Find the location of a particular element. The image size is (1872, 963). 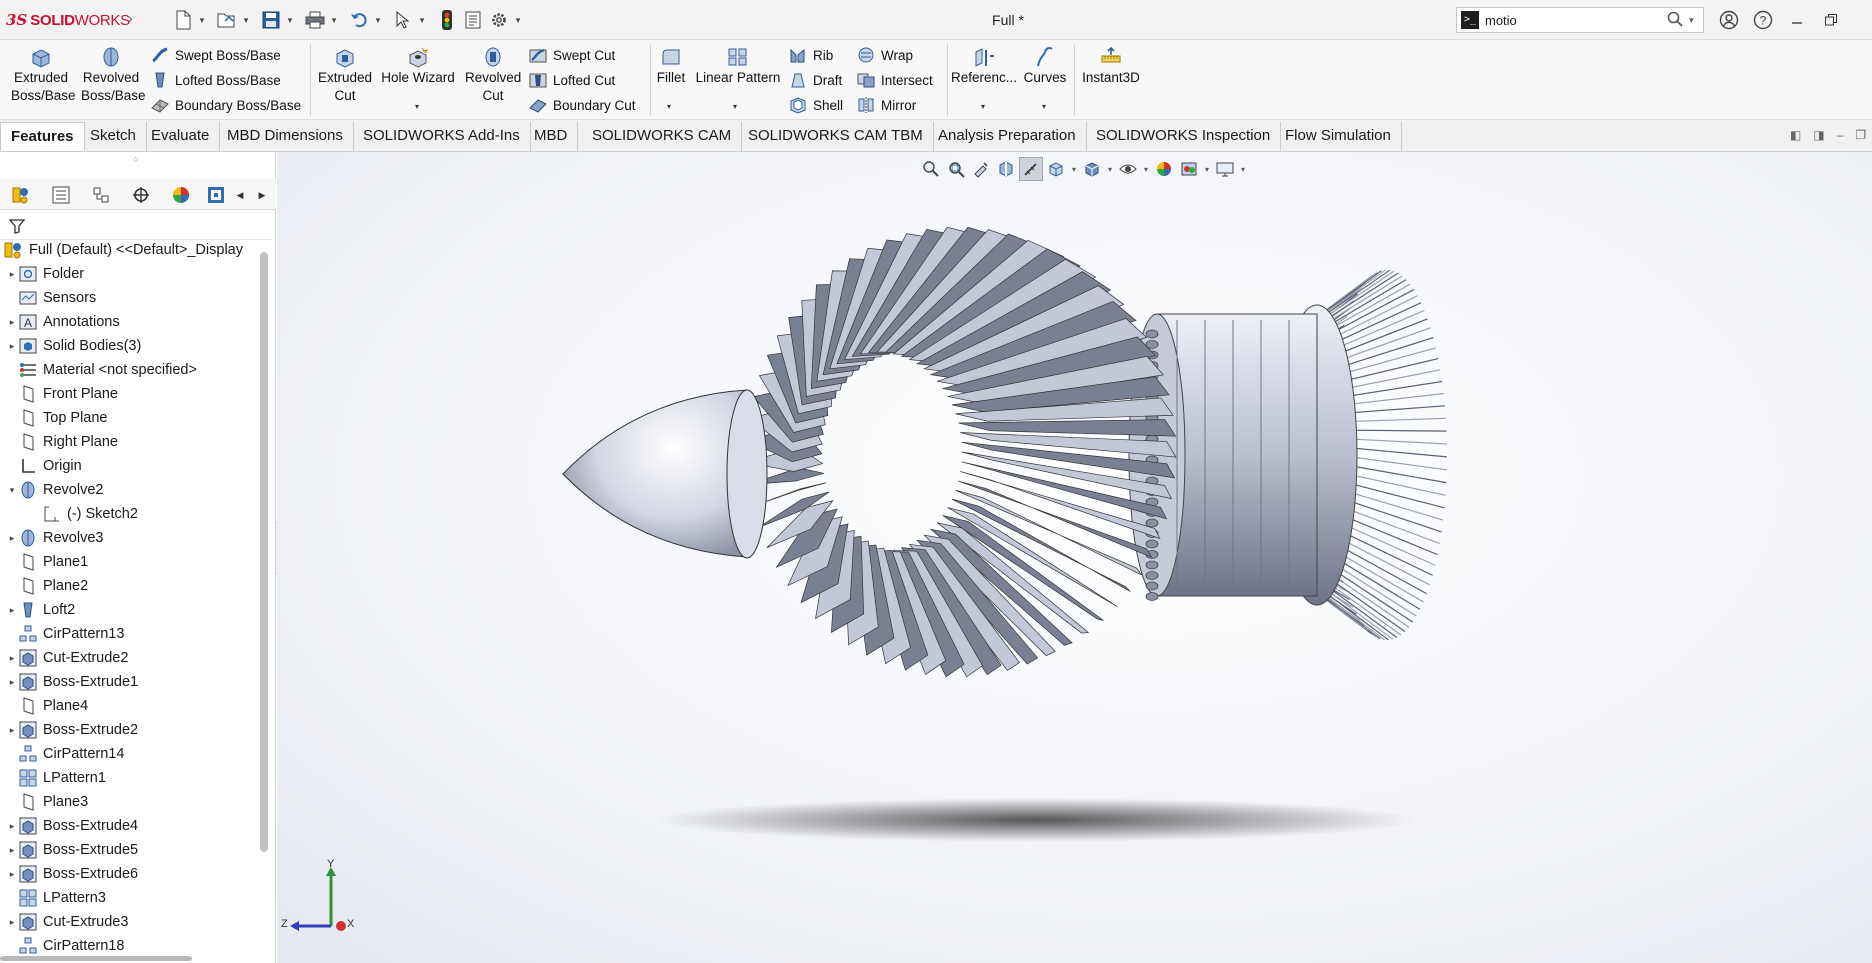

tab-analysis-preparation: Analysis Preparation is located at coordinates (1007, 136).